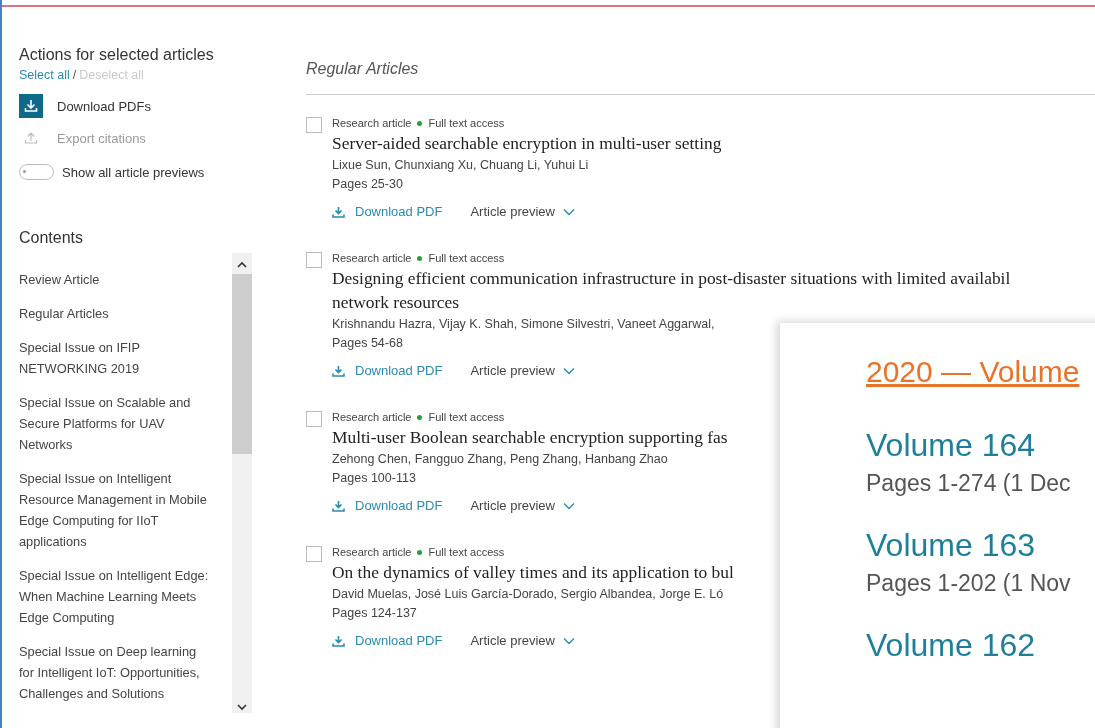  Describe the element at coordinates (500, 459) in the screenshot. I see `article-authors: Zehong Chen, Fangguo Zhang, Peng Zhang, Hanbang Zhao` at that location.